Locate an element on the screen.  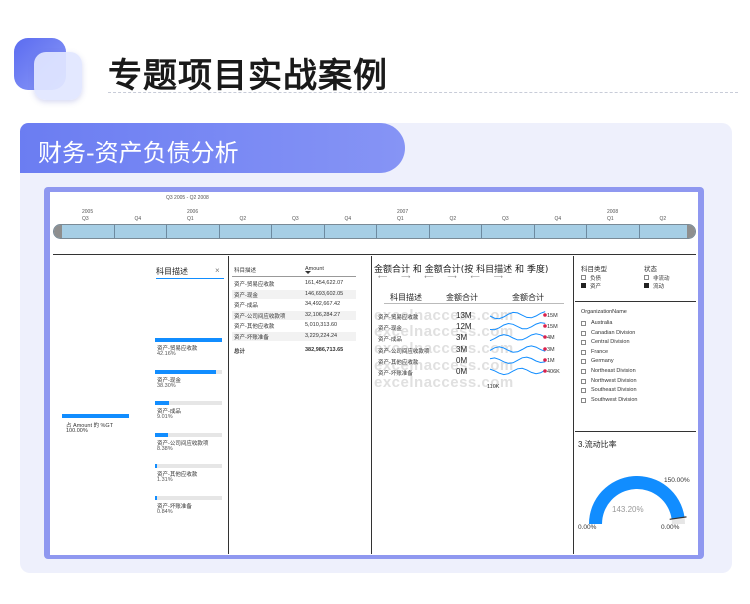
slicer-org-item: Germany is located at coordinates (602, 361).